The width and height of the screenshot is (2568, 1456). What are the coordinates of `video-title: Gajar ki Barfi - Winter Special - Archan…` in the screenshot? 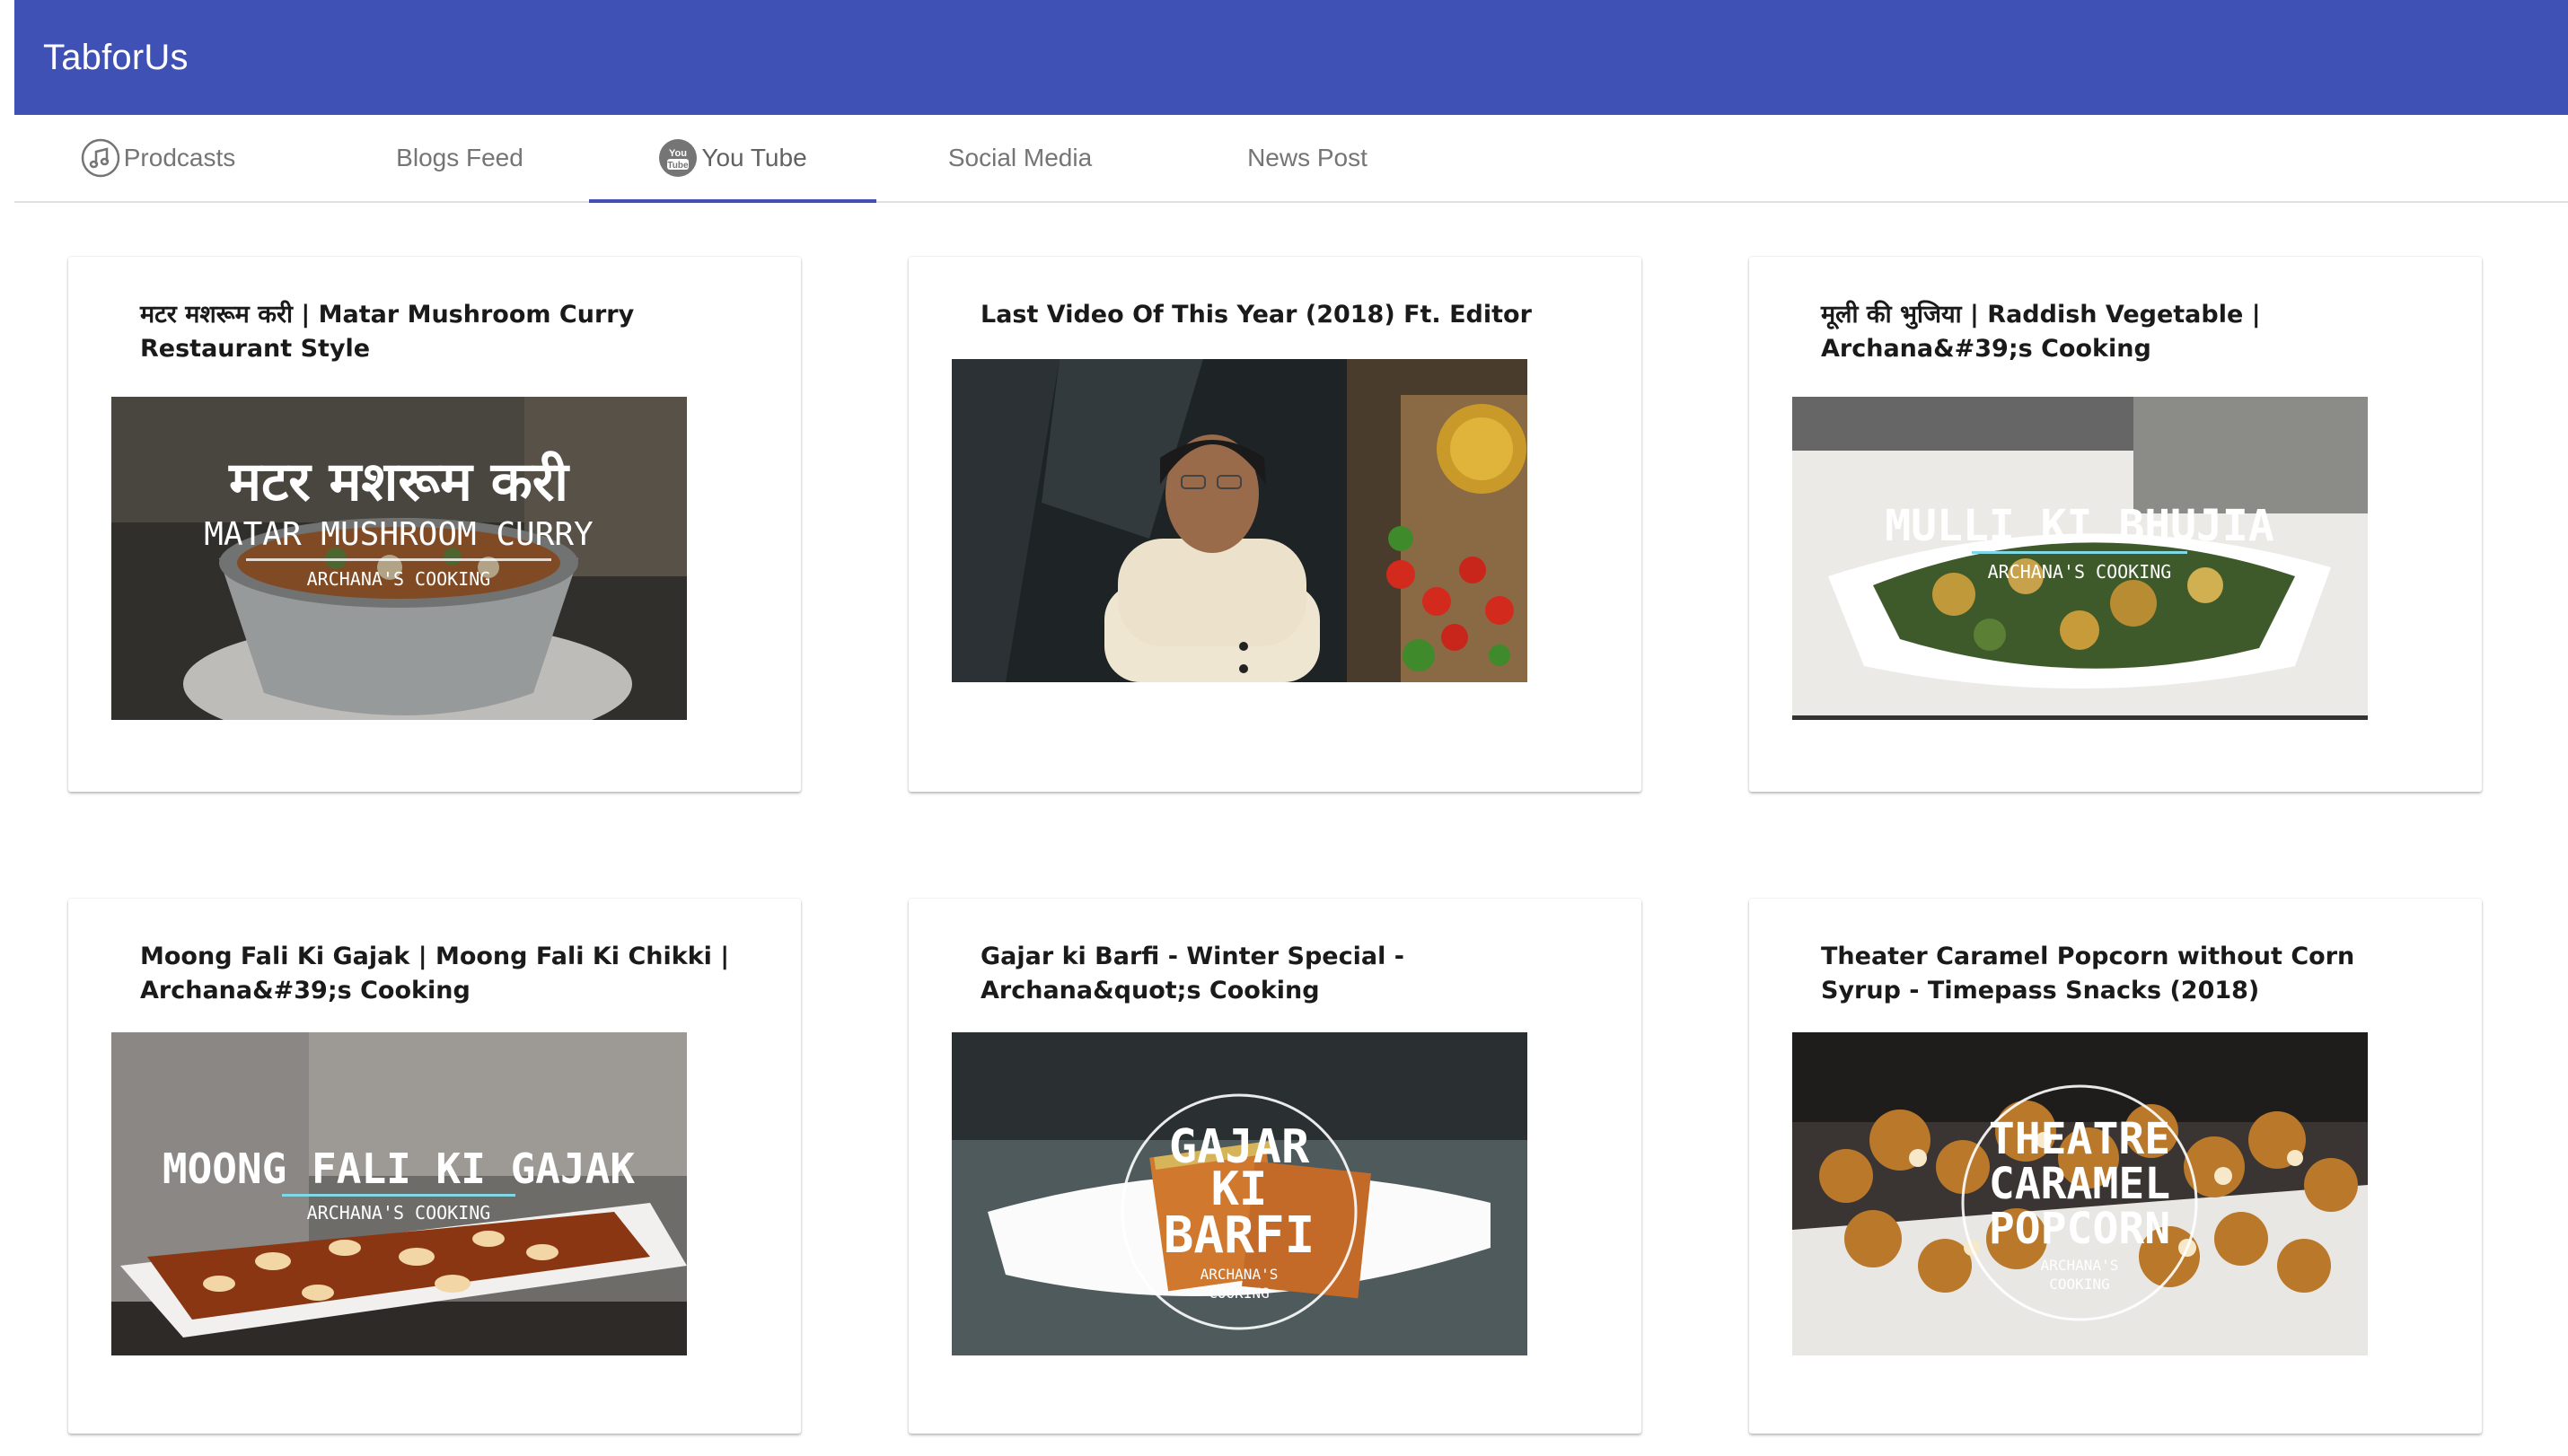 It's located at (1284, 974).